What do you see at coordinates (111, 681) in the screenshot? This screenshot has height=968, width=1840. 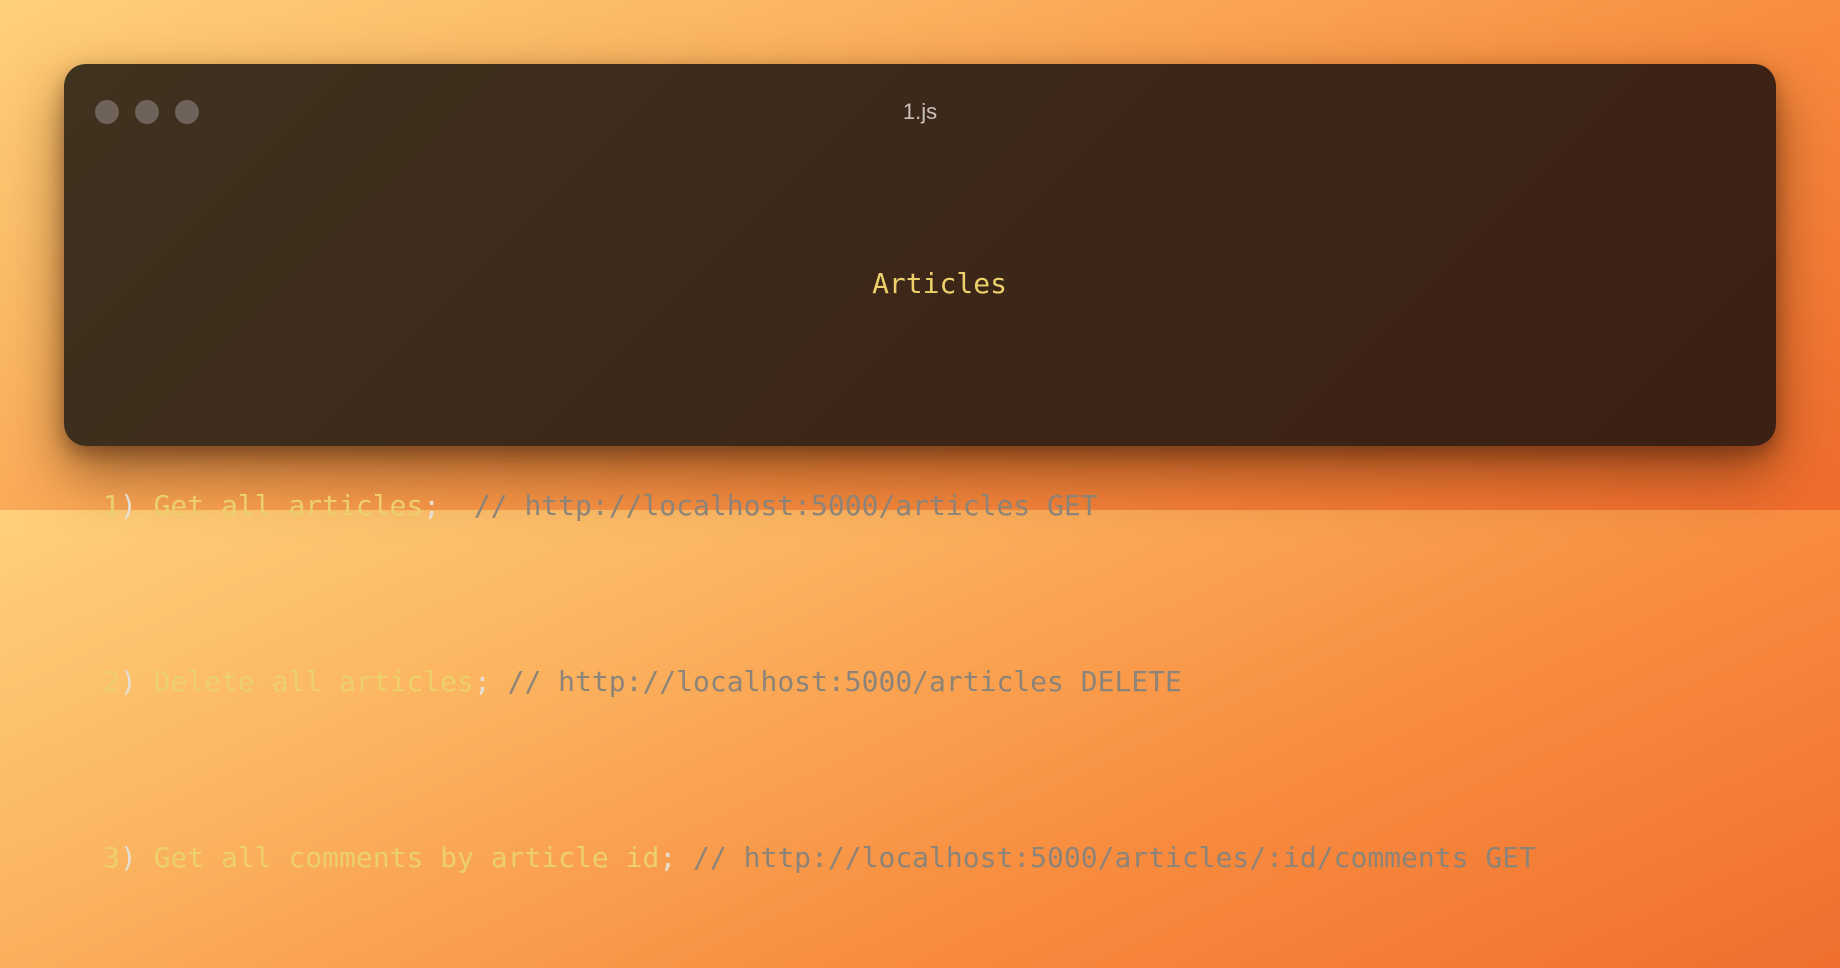 I see `line-number: 2` at bounding box center [111, 681].